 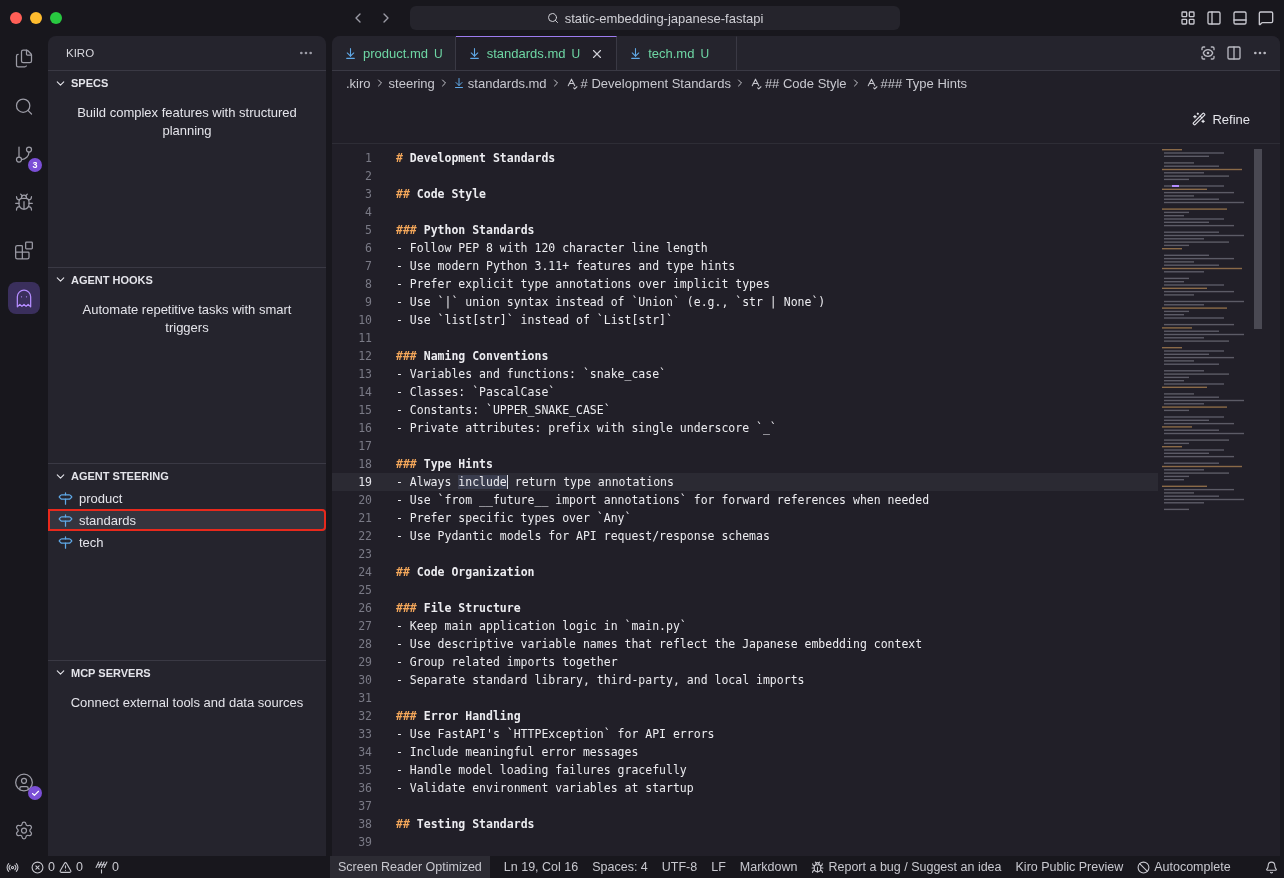 I want to click on status-item: Markdown, so click(x=768, y=867).